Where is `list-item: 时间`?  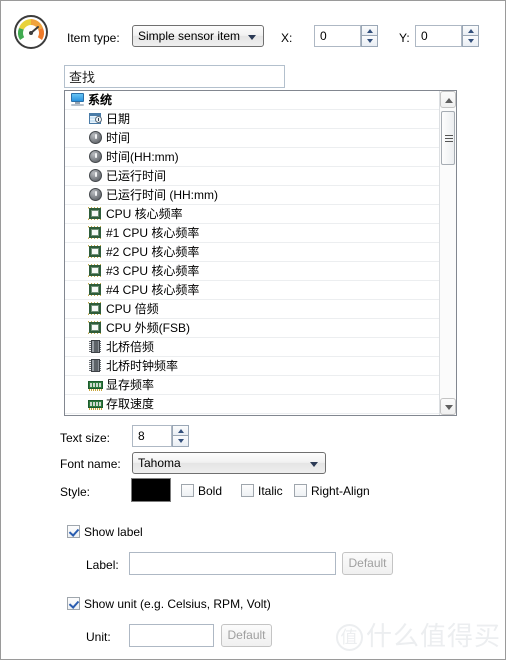
list-item: 时间 is located at coordinates (252, 138).